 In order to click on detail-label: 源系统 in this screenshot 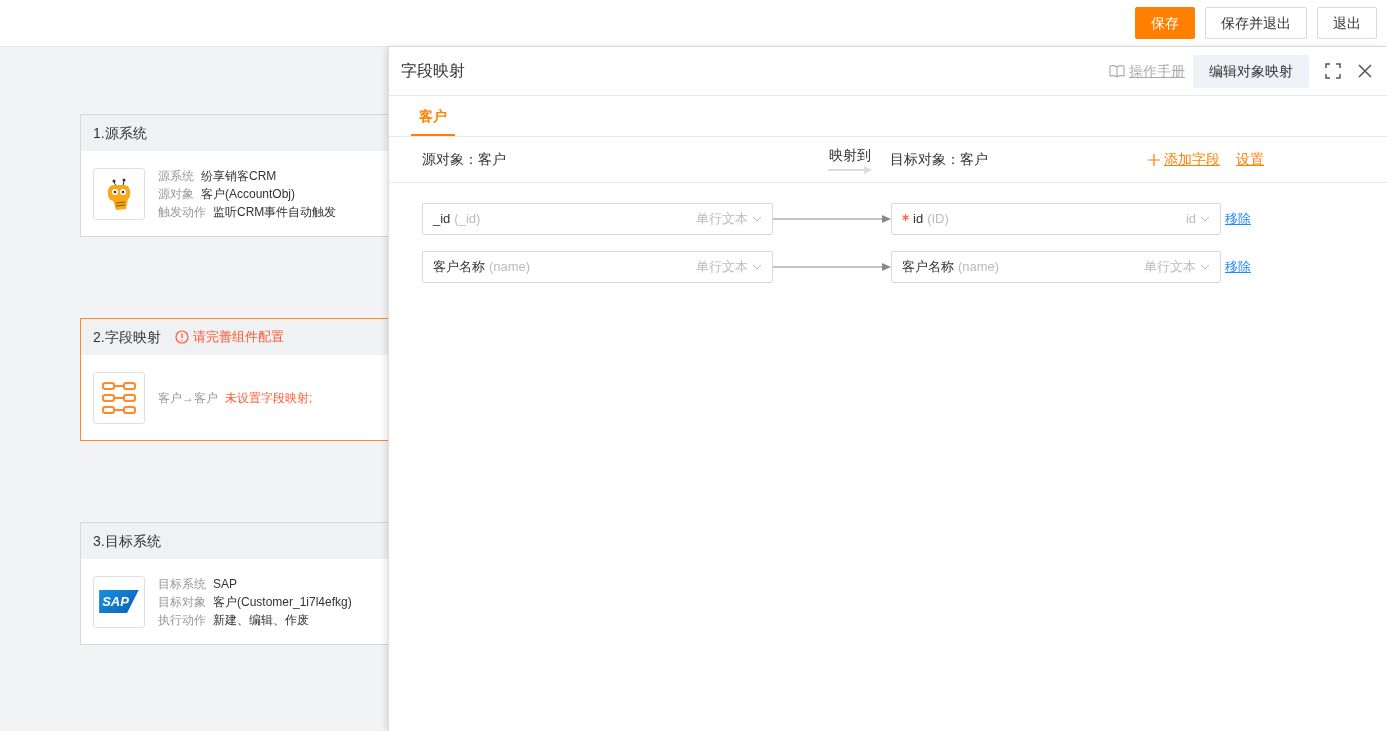, I will do `click(176, 176)`.